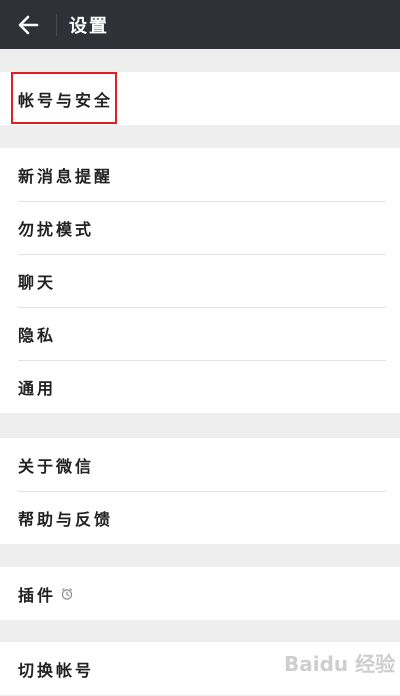 The width and height of the screenshot is (400, 696). I want to click on back-button, so click(28, 24).